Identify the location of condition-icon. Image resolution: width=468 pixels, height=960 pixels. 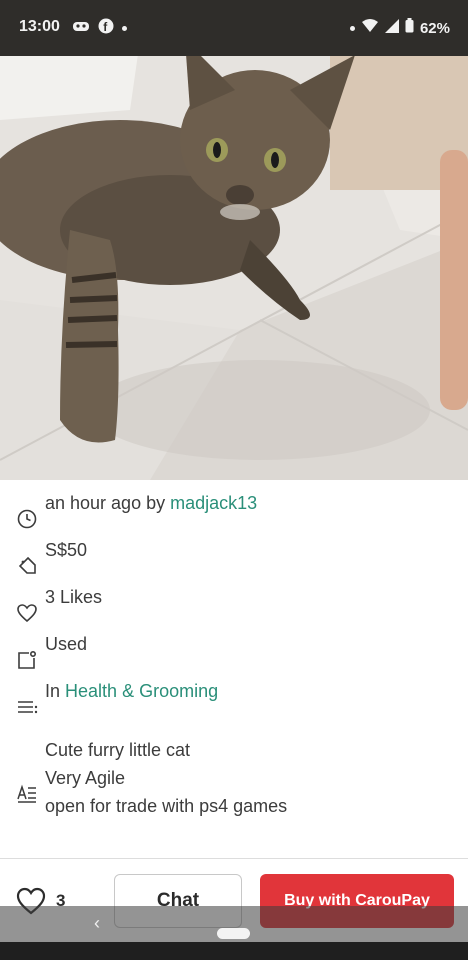
(27, 659).